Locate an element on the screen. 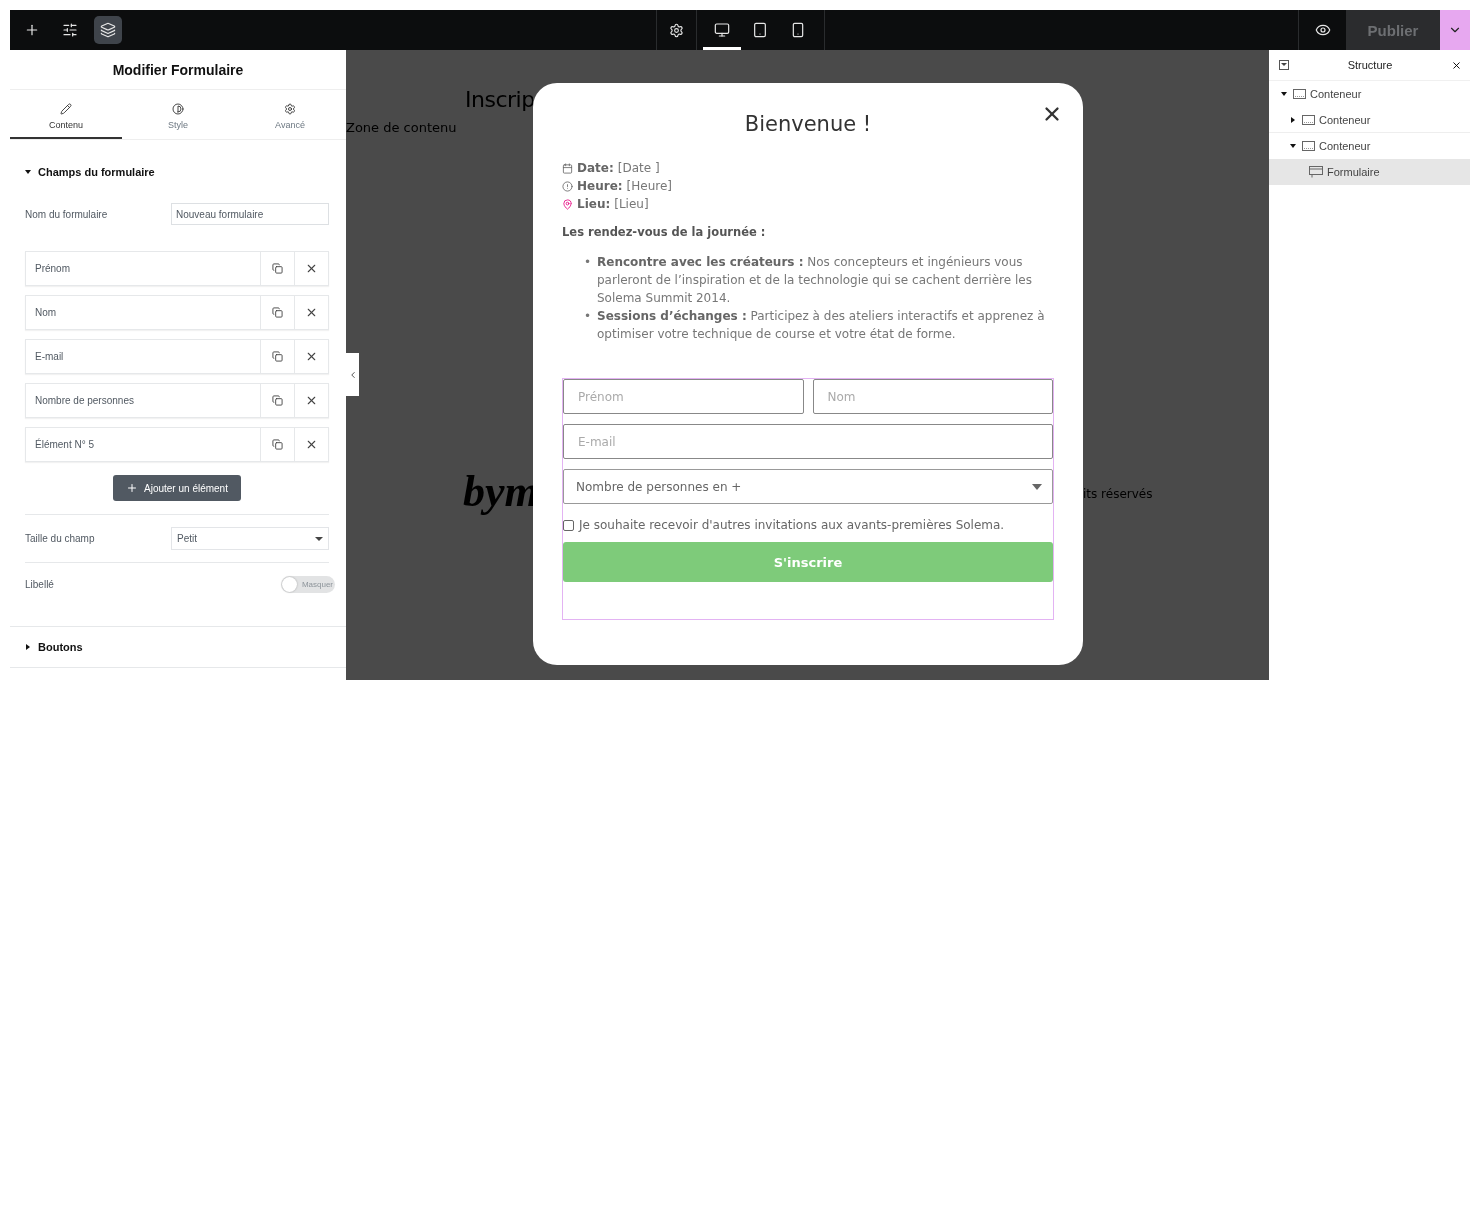 The height and width of the screenshot is (1215, 1480). form-name-input: Nouveau formulaire is located at coordinates (250, 214).